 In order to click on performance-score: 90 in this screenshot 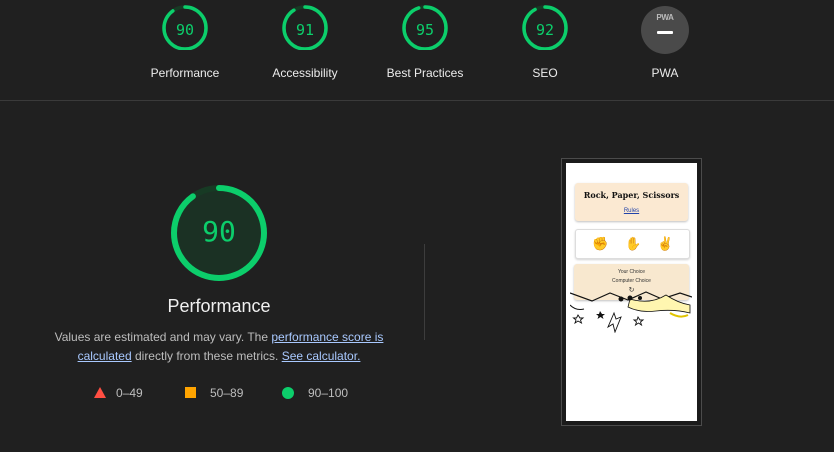, I will do `click(219, 231)`.